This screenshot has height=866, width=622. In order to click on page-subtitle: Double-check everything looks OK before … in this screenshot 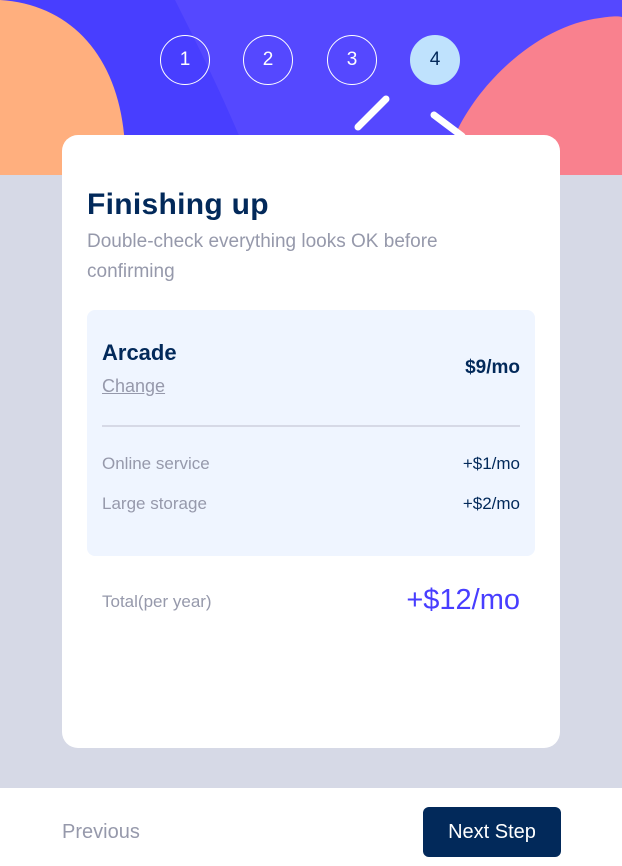, I will do `click(262, 256)`.